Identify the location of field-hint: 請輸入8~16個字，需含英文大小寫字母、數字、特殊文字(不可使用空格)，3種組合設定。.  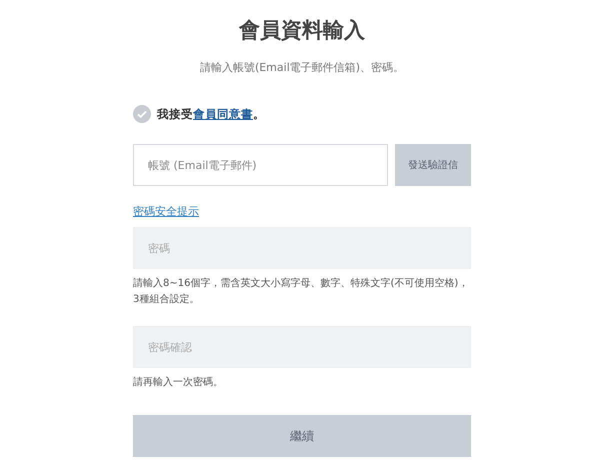
(301, 291).